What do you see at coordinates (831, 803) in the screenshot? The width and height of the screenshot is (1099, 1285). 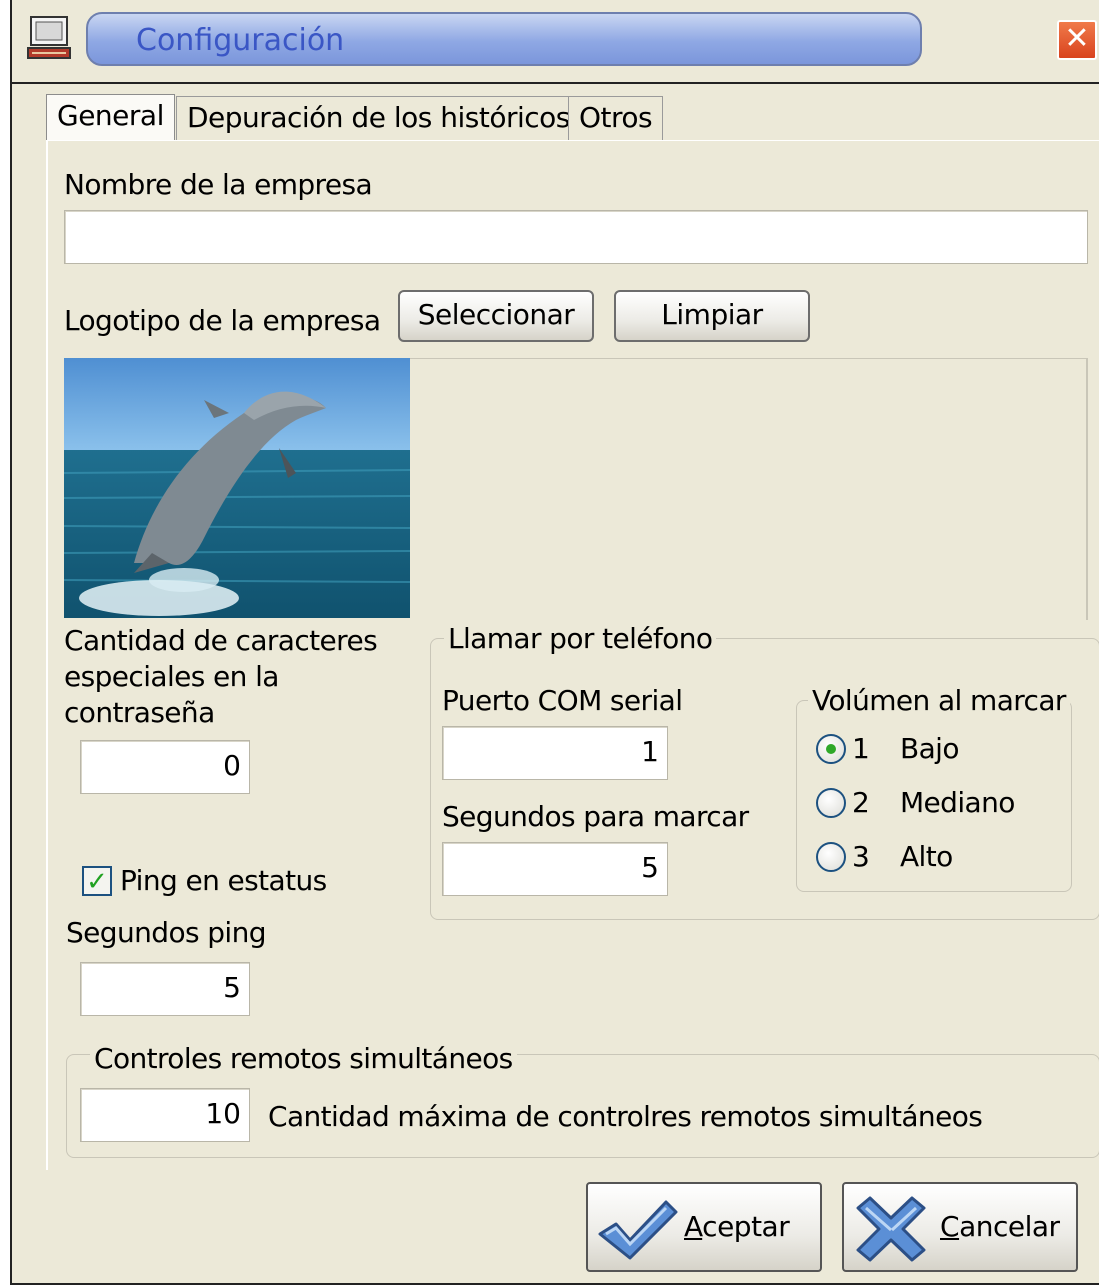 I see `volume-radio-mediano` at bounding box center [831, 803].